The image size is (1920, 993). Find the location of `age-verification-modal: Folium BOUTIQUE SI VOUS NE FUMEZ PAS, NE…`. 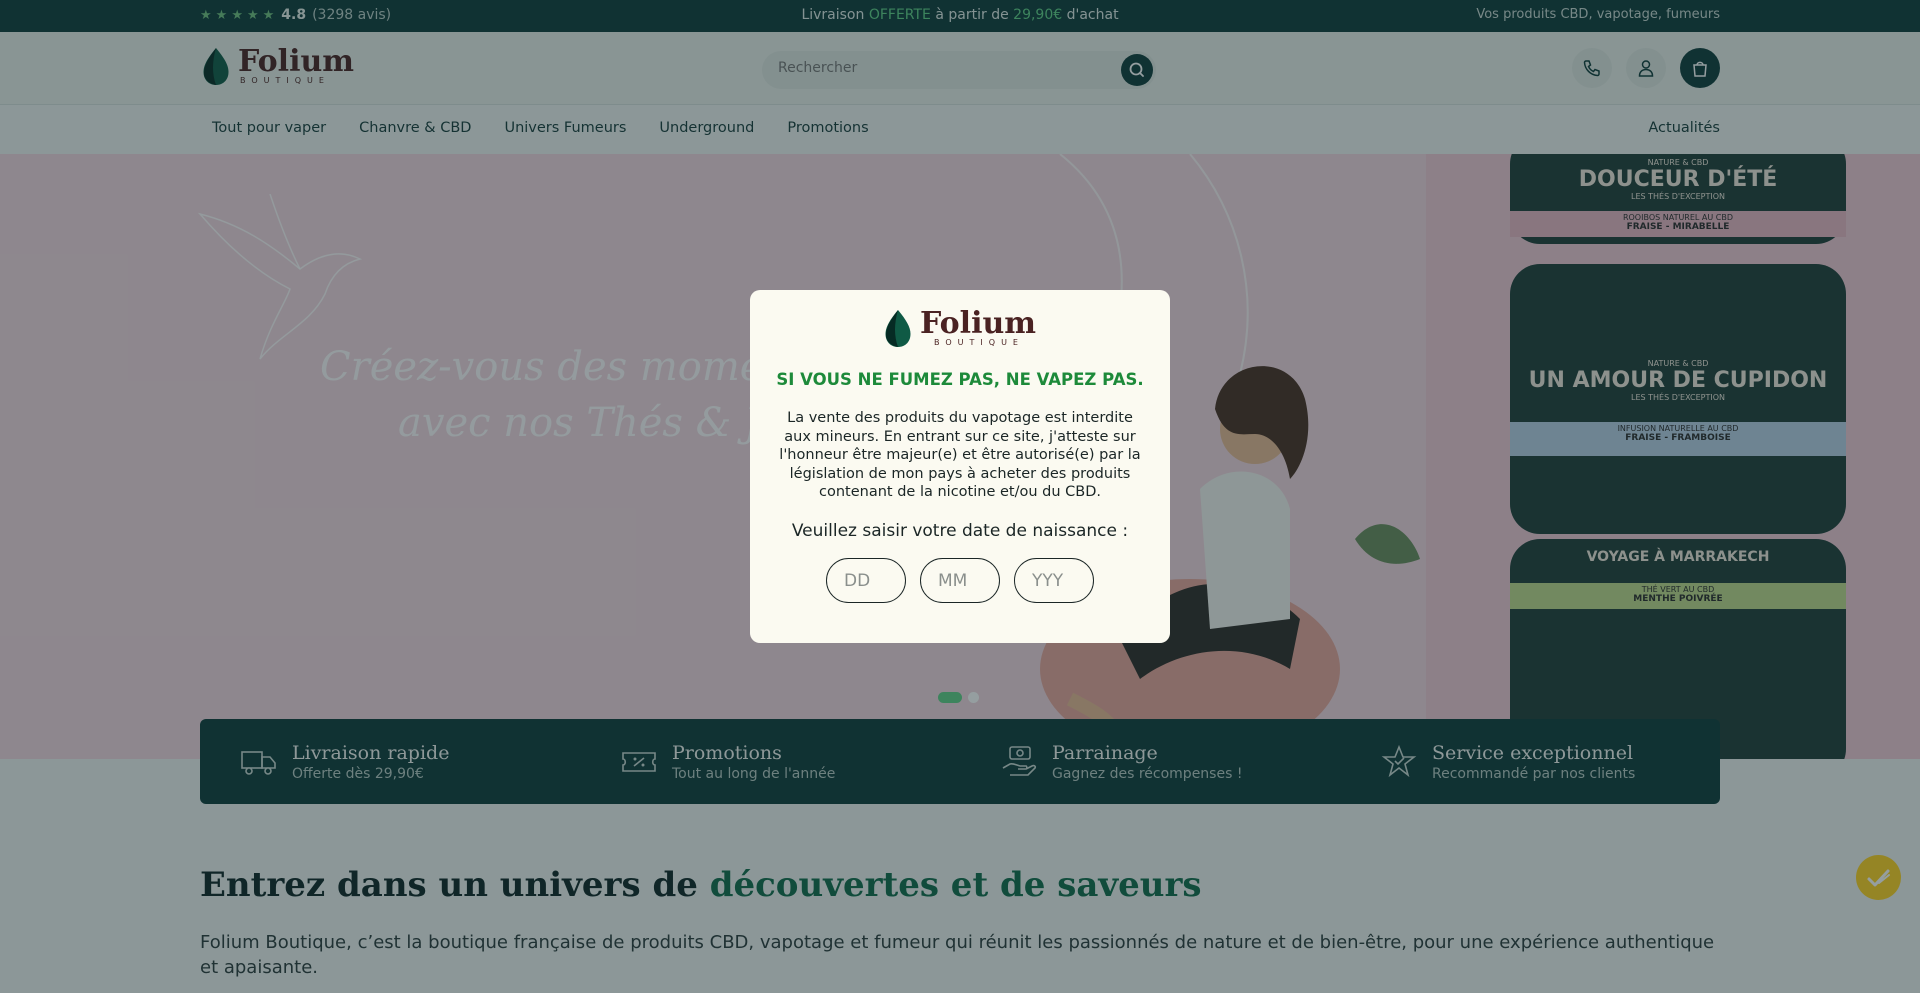

age-verification-modal: Folium BOUTIQUE SI VOUS NE FUMEZ PAS, NE… is located at coordinates (960, 466).